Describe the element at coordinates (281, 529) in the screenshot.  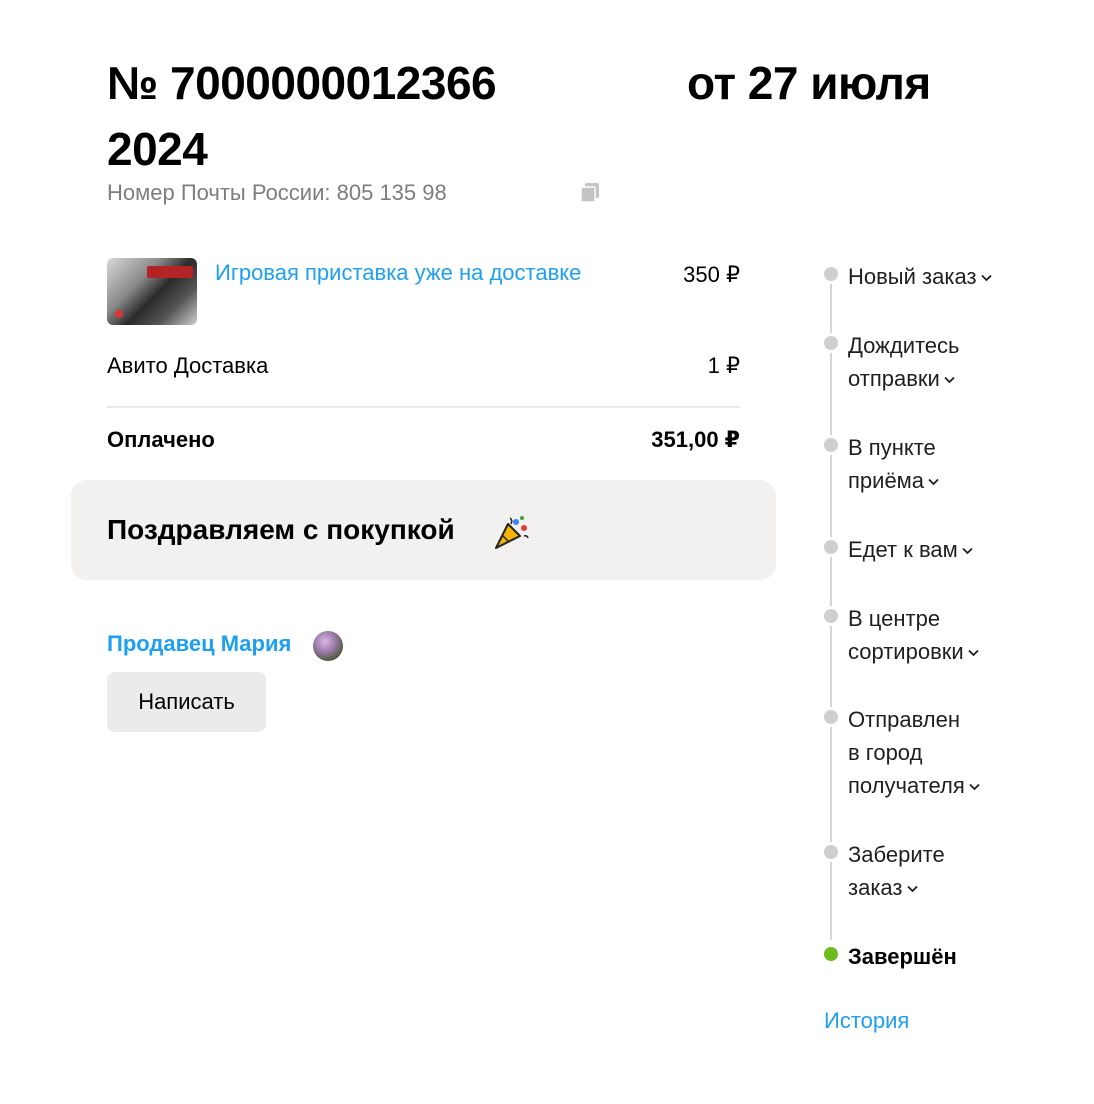
I see `congrats-text: Поздравляем с покупкой` at that location.